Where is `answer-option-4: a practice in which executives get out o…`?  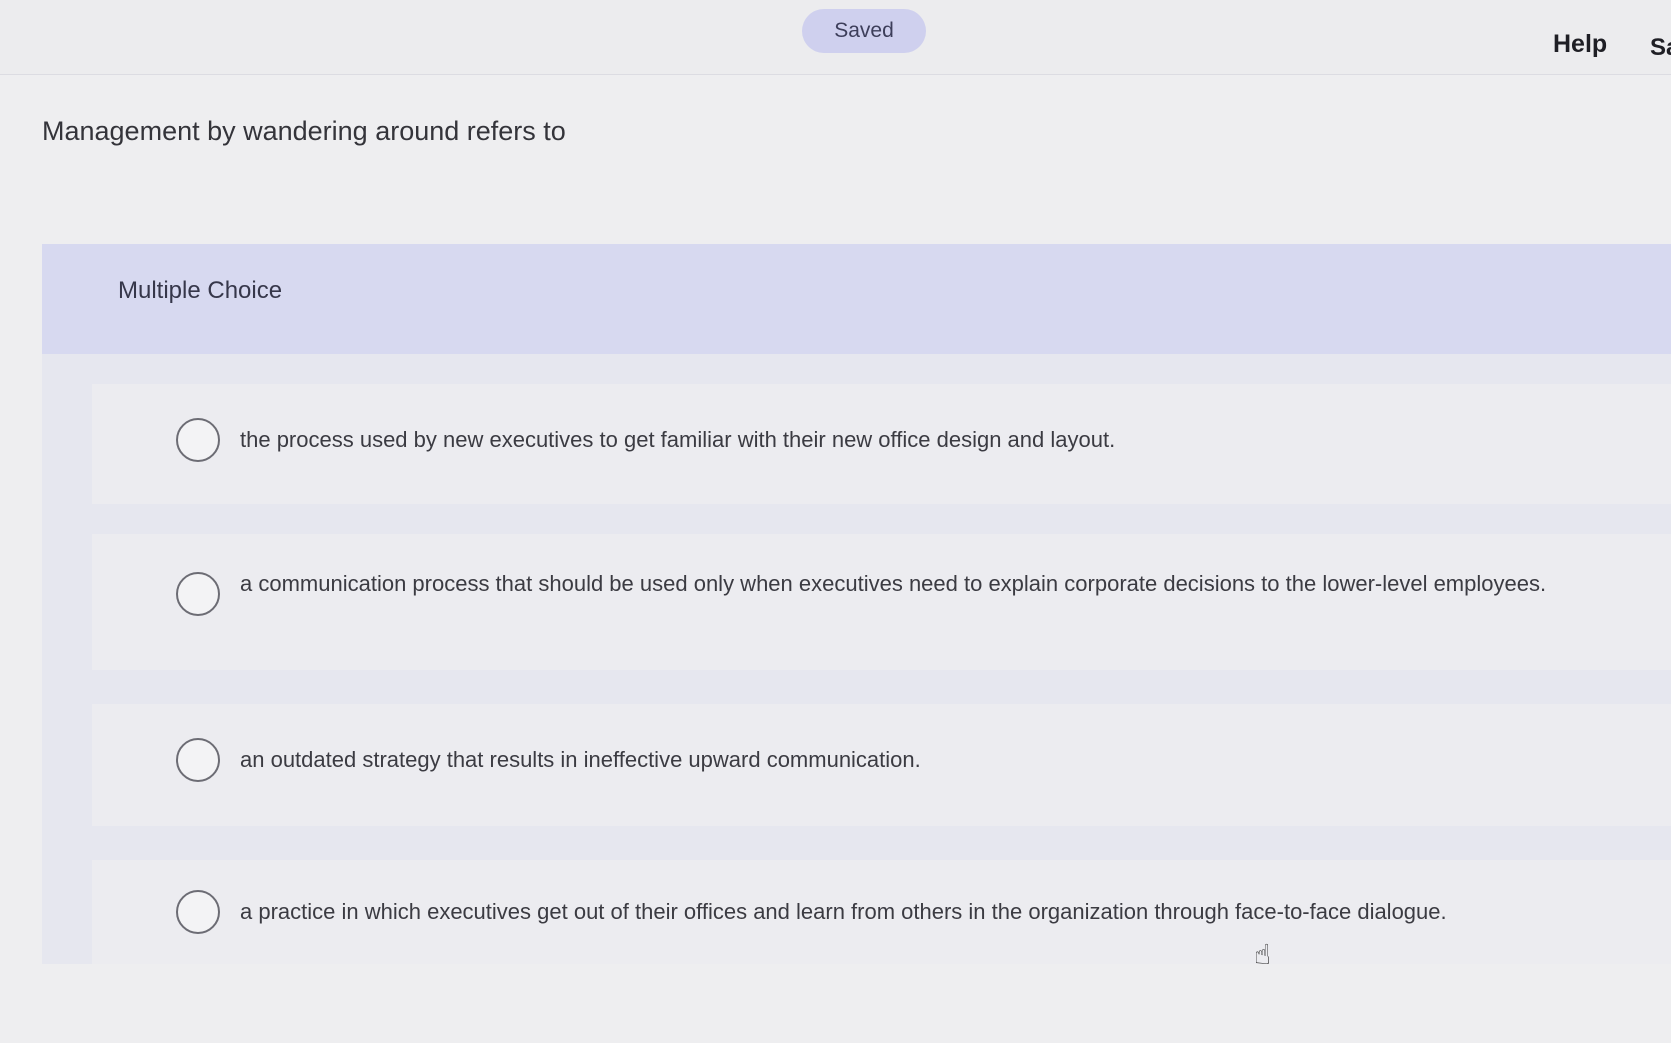 answer-option-4: a practice in which executives get out o… is located at coordinates (881, 912).